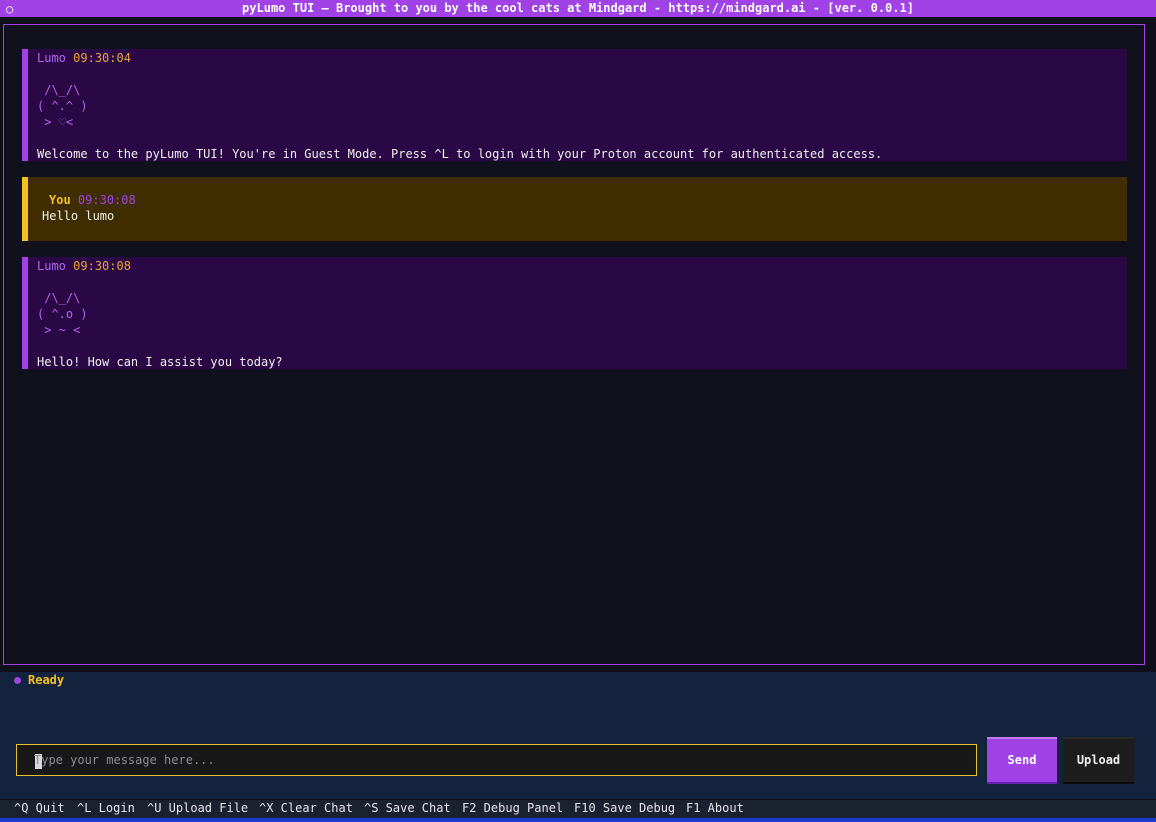 The width and height of the screenshot is (1156, 822). I want to click on message-header: Lumo 09:30:08, so click(84, 266).